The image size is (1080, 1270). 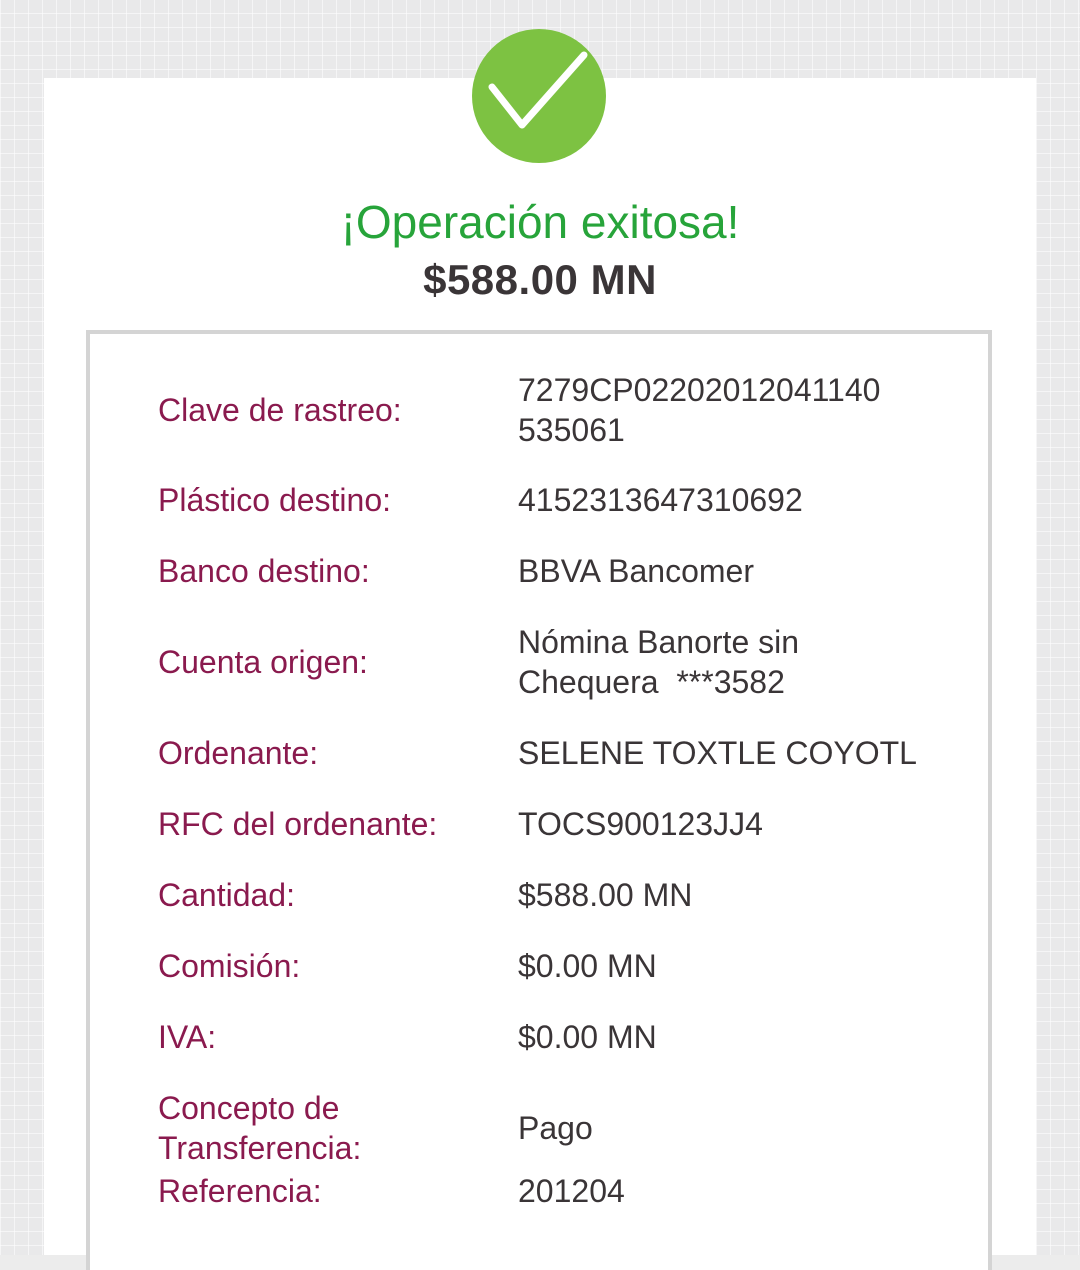 I want to click on value-cuenta-origen-line1: Nómina Banorte sin, so click(x=659, y=642).